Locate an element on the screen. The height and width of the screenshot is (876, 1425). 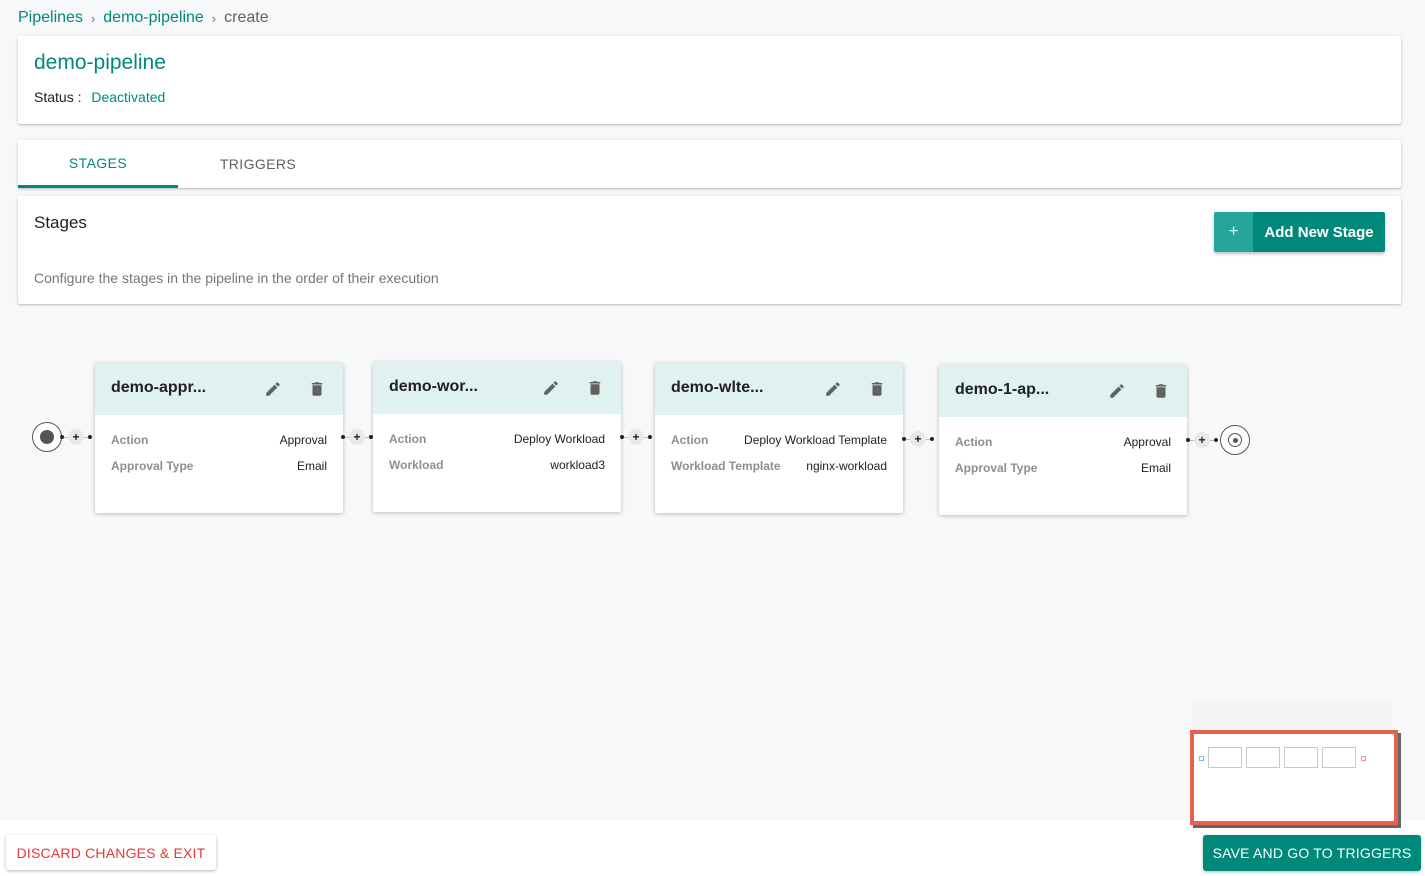
stage-field-row: Action Deploy Workload is located at coordinates (497, 439).